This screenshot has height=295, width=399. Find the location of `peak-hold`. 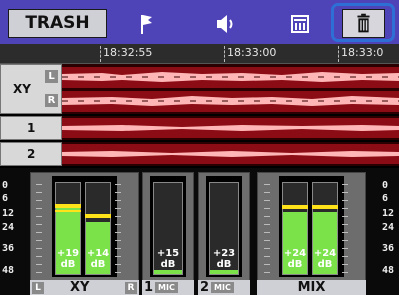

peak-hold is located at coordinates (68, 211).